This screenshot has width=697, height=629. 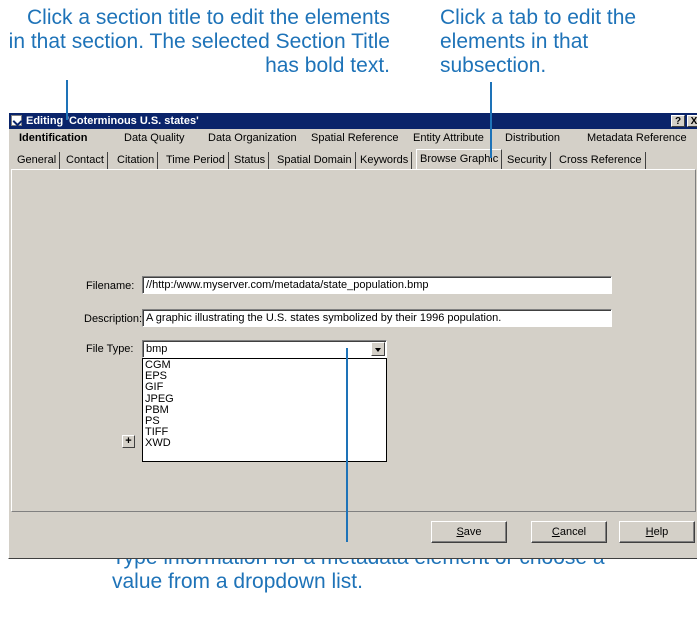 I want to click on tab-cross-reference: Cross Reference, so click(x=601, y=160).